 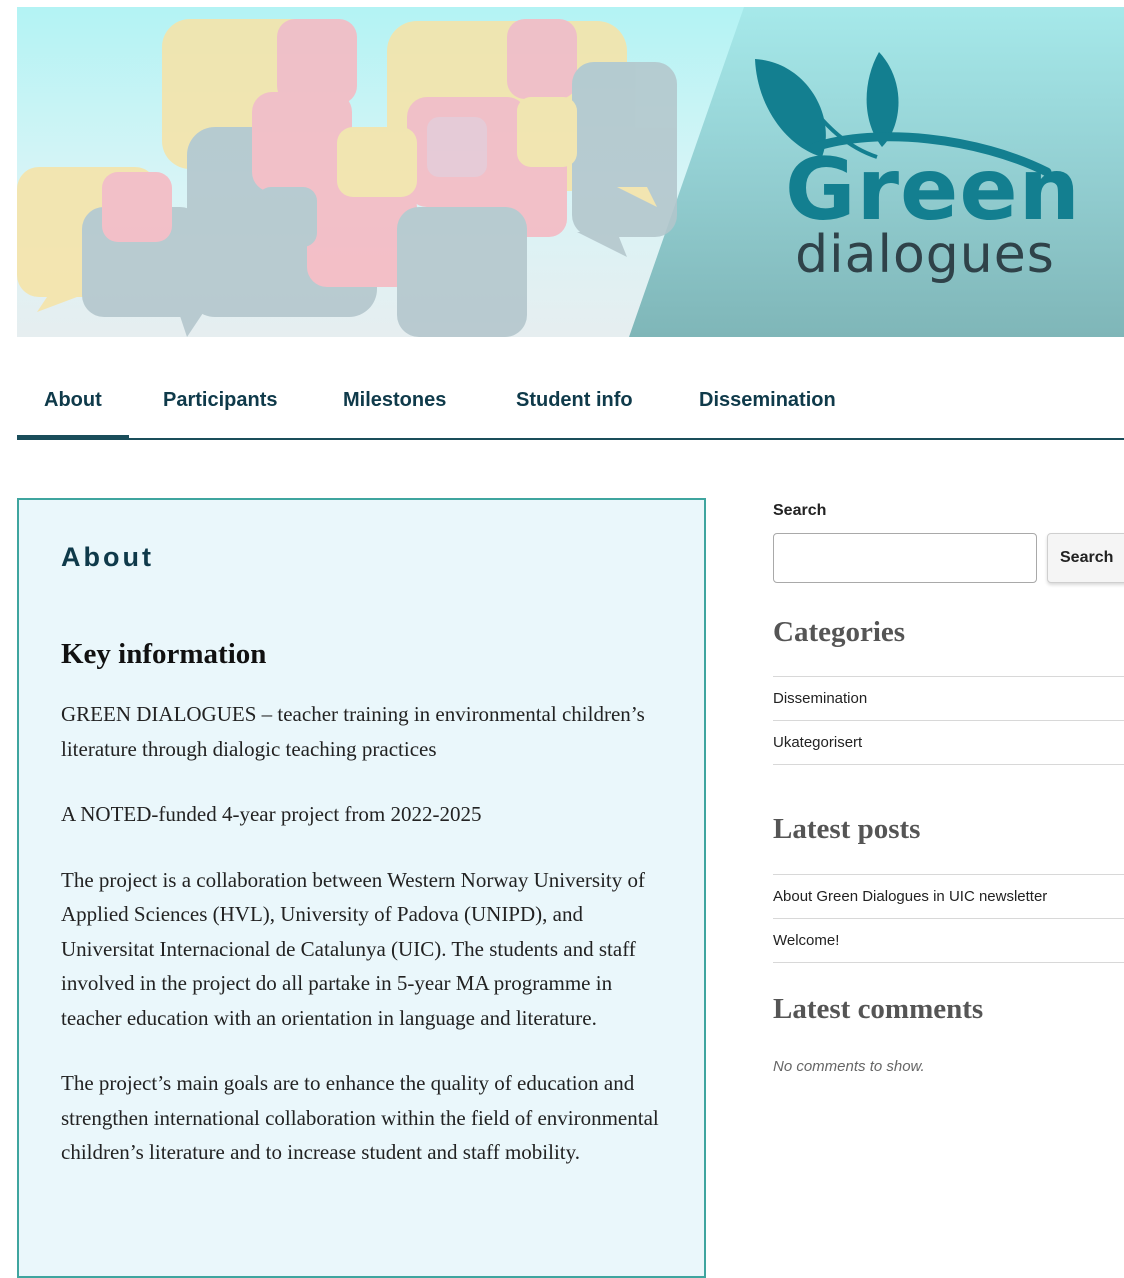 I want to click on search-label: Search, so click(x=800, y=510).